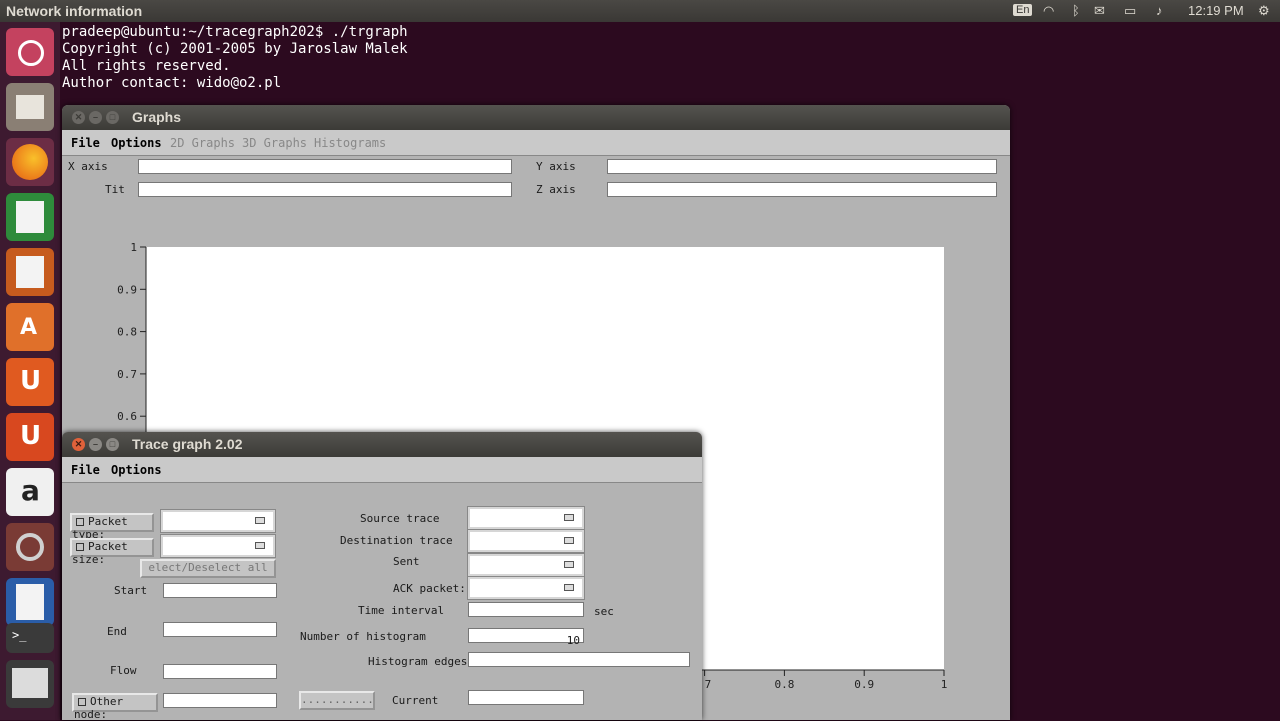  What do you see at coordinates (401, 610) in the screenshot?
I see `time-interval-label: Time interval` at bounding box center [401, 610].